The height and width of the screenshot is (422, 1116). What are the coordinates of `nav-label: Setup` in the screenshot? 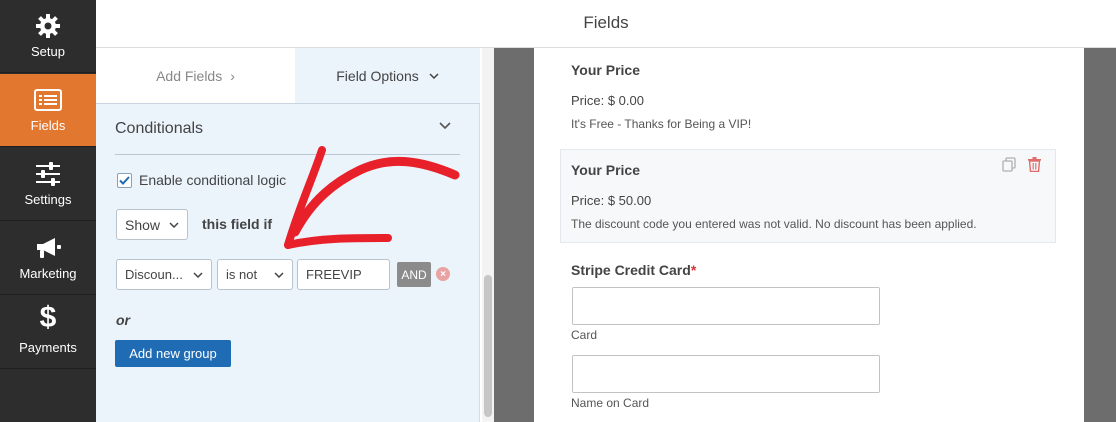 It's located at (48, 51).